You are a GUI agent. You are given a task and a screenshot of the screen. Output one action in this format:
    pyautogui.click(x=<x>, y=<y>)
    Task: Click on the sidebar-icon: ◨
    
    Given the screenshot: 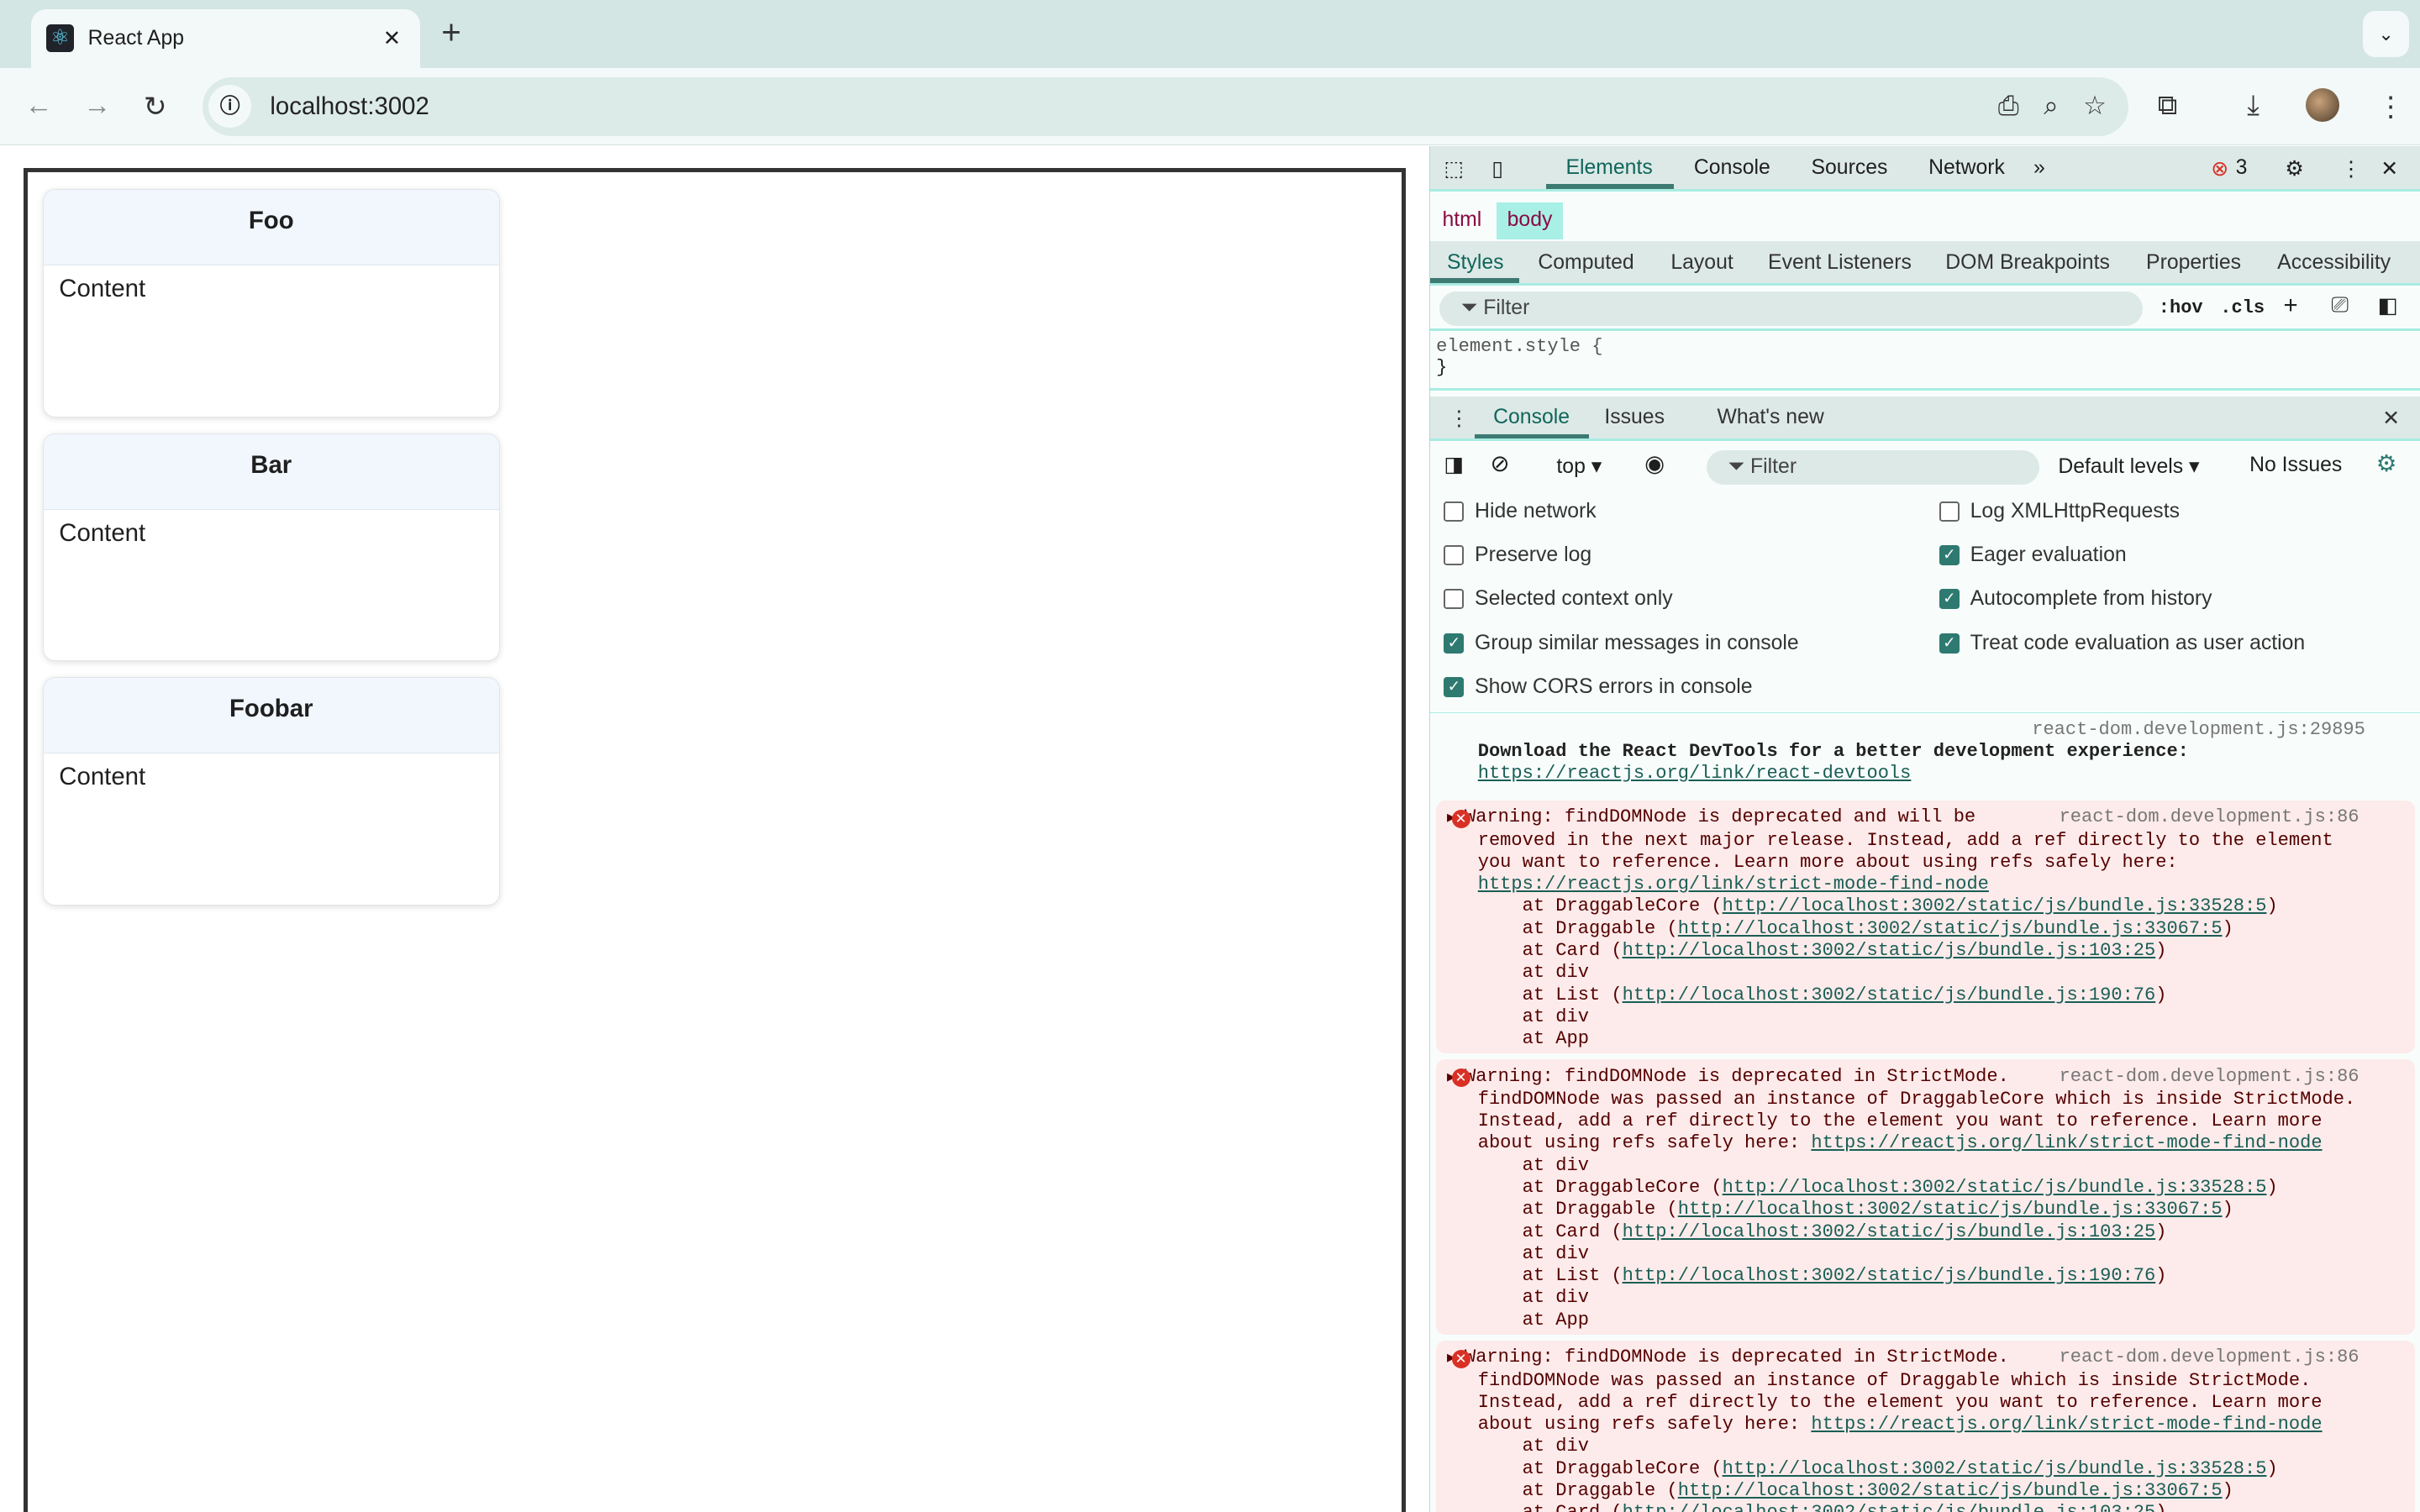 What is the action you would take?
    pyautogui.click(x=1453, y=464)
    